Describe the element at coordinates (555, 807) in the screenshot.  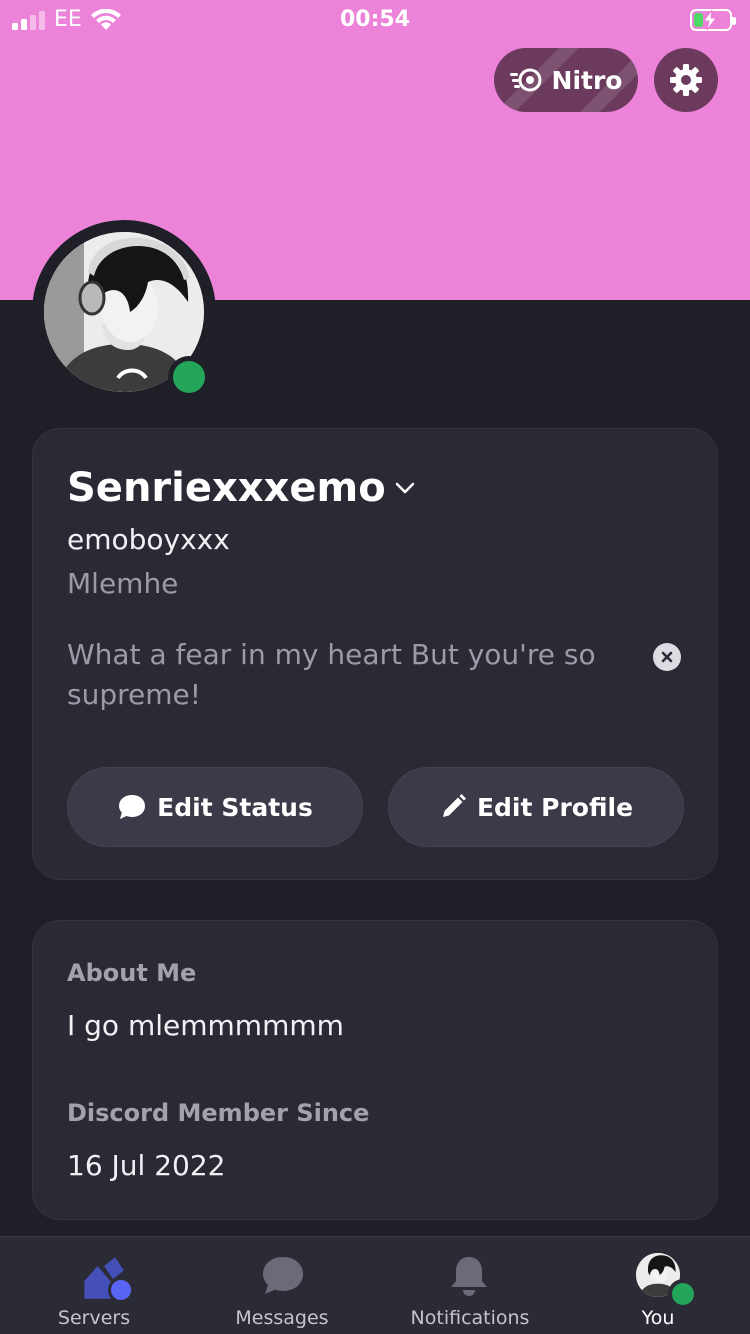
I see `edit-profile-label: Edit Profile` at that location.